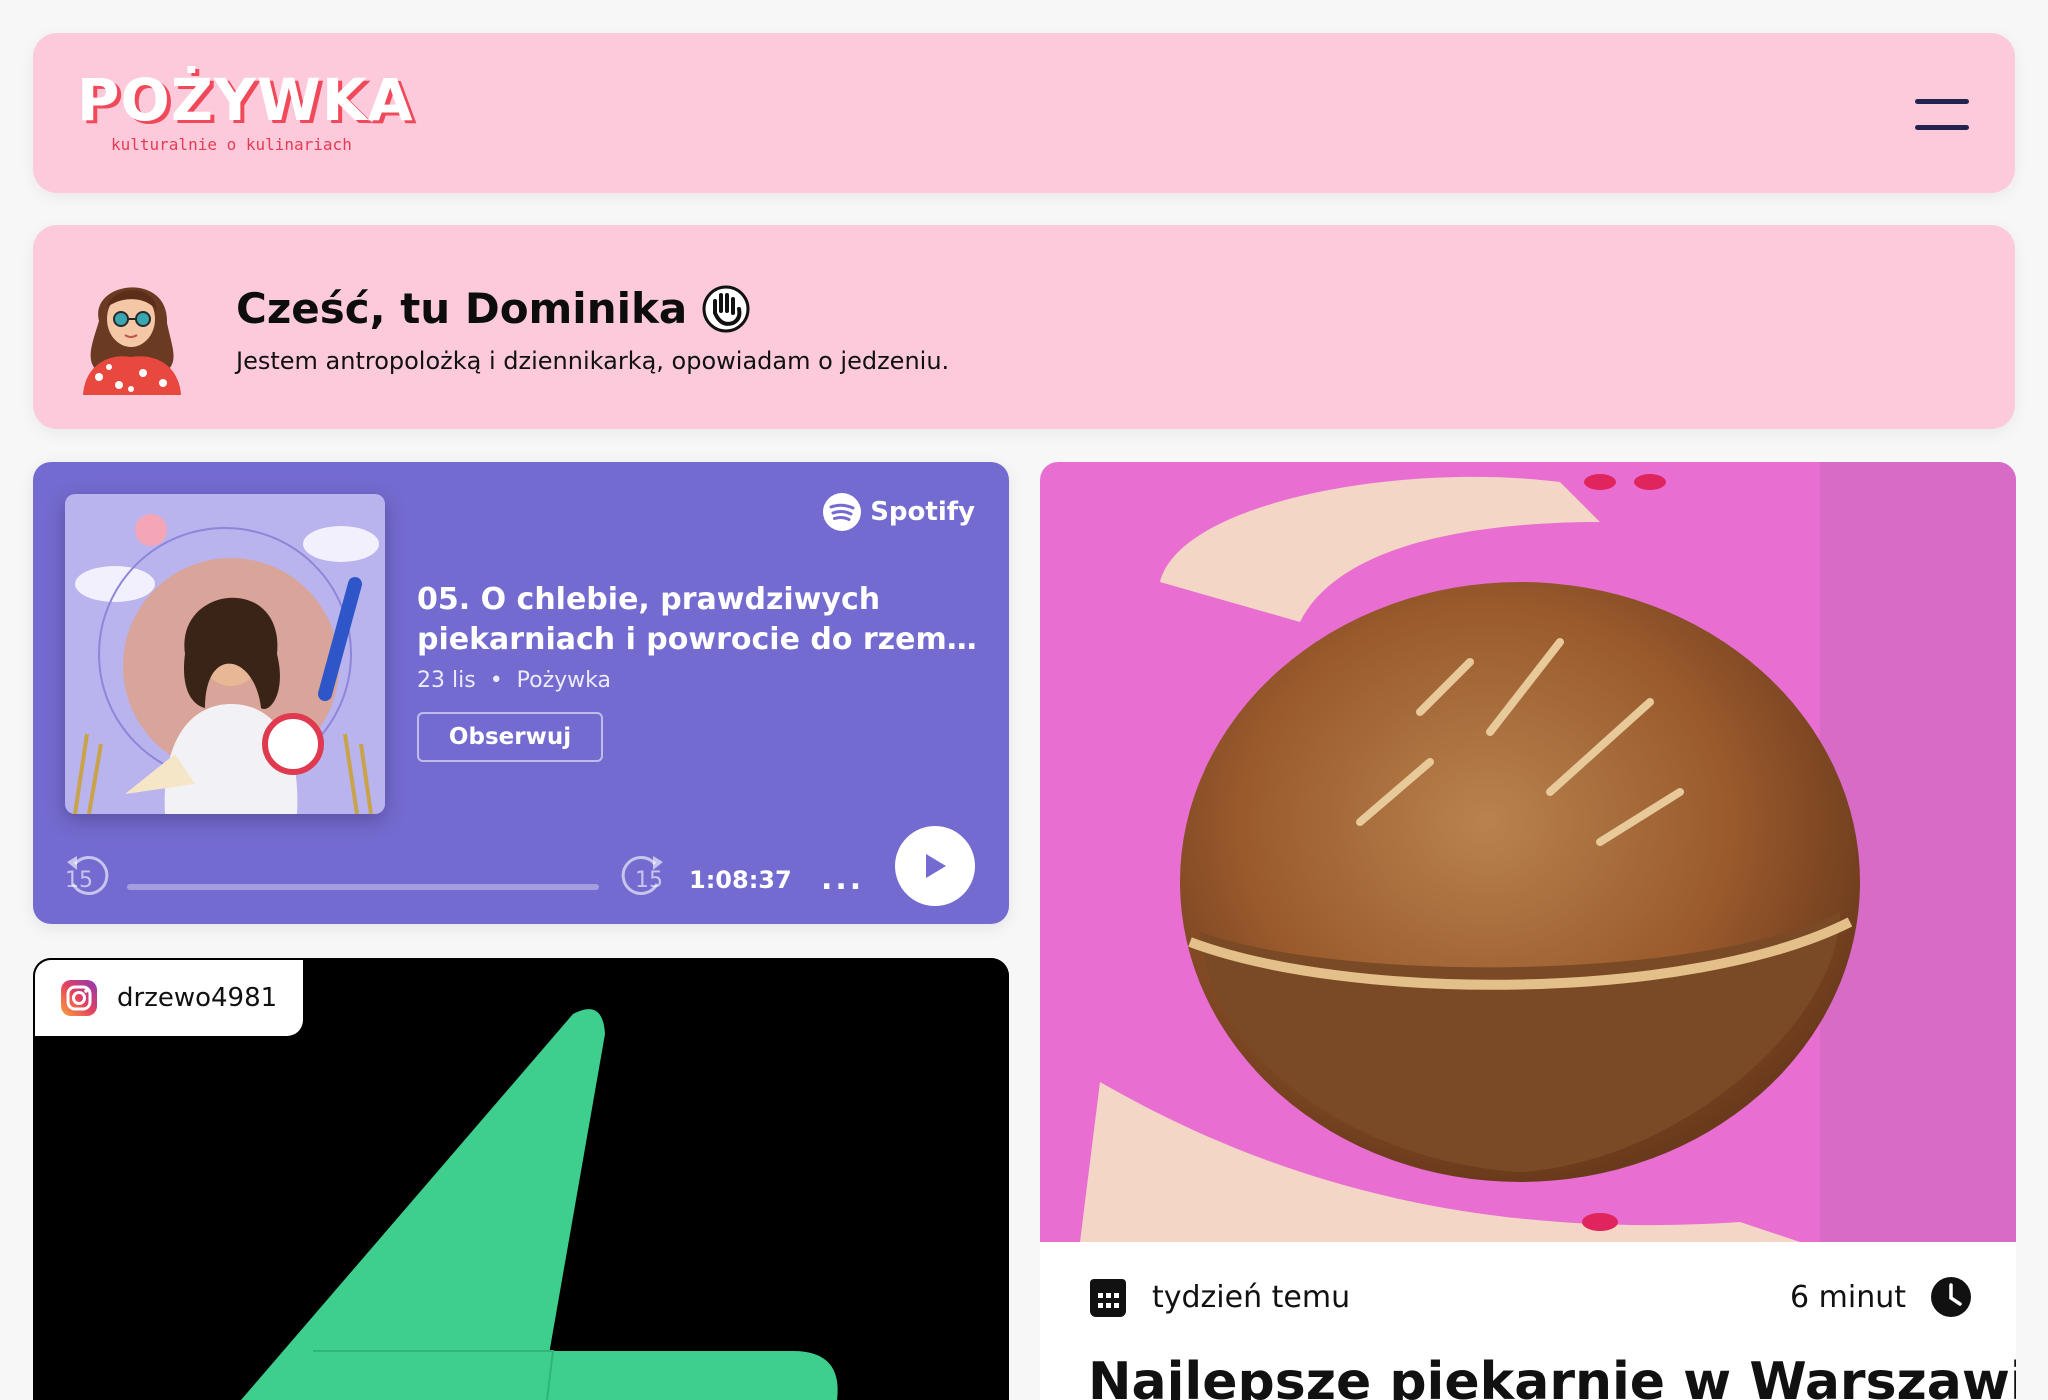 The height and width of the screenshot is (1400, 2048). I want to click on site-logo: POŻYWKA kulturalnie o kulinariach, so click(245, 113).